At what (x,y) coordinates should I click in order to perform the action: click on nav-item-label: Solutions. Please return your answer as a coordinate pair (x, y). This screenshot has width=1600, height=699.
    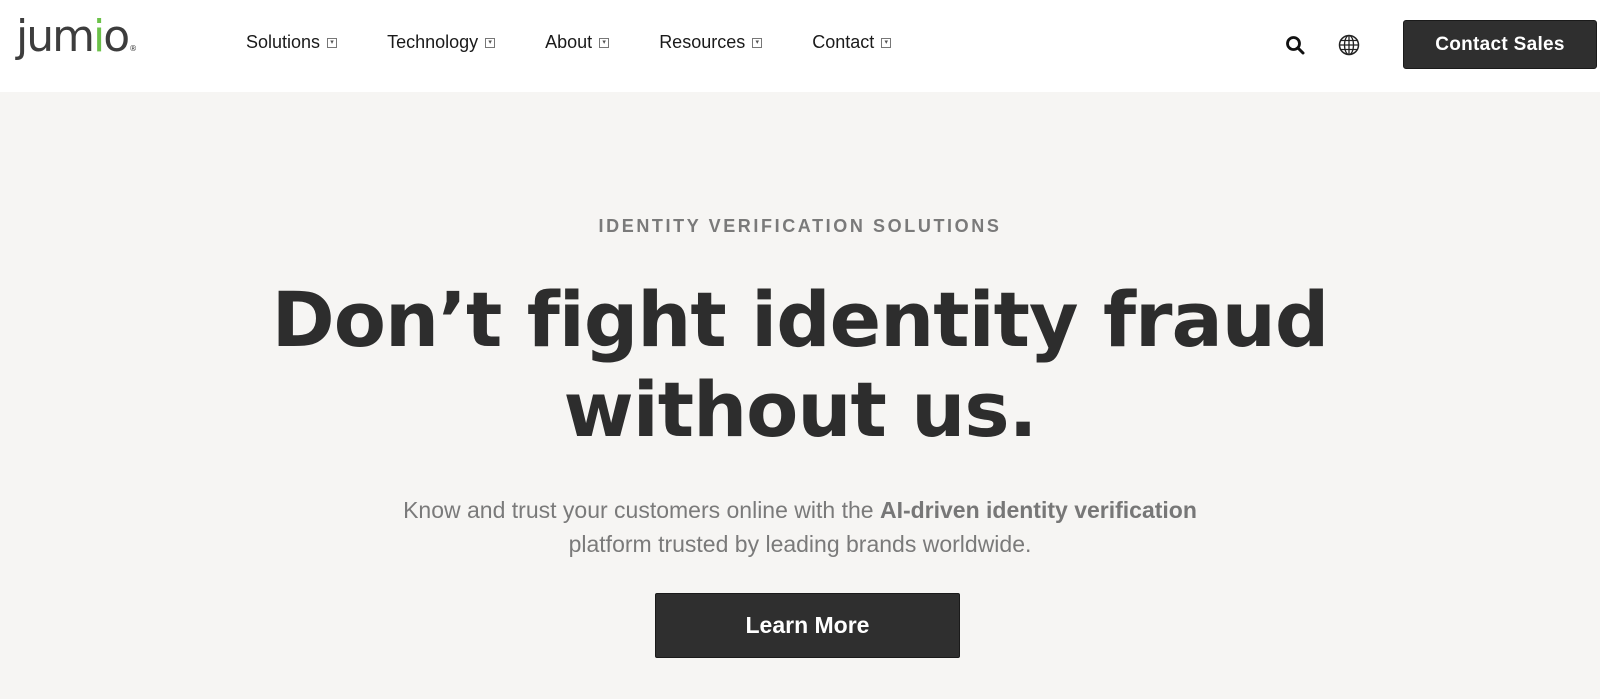
    Looking at the image, I should click on (283, 42).